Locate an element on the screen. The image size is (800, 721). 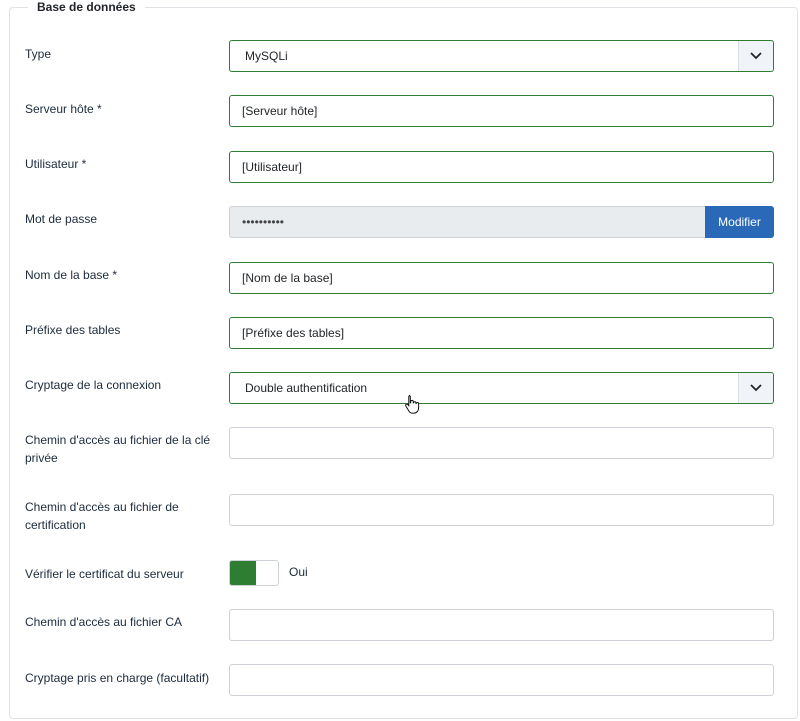
password-label: Mot de passe is located at coordinates (61, 219).